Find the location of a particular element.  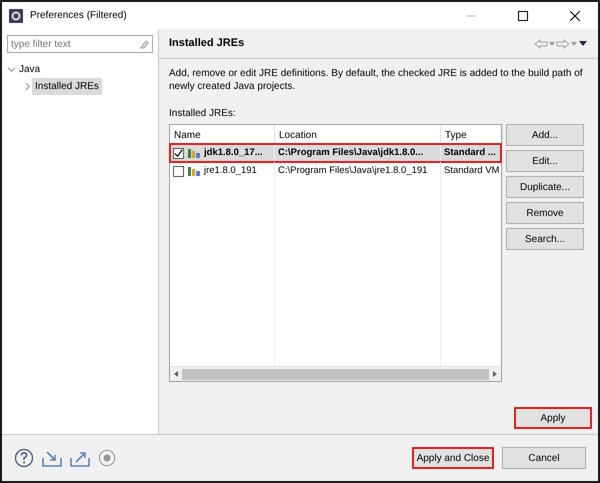

close-icon is located at coordinates (575, 15).